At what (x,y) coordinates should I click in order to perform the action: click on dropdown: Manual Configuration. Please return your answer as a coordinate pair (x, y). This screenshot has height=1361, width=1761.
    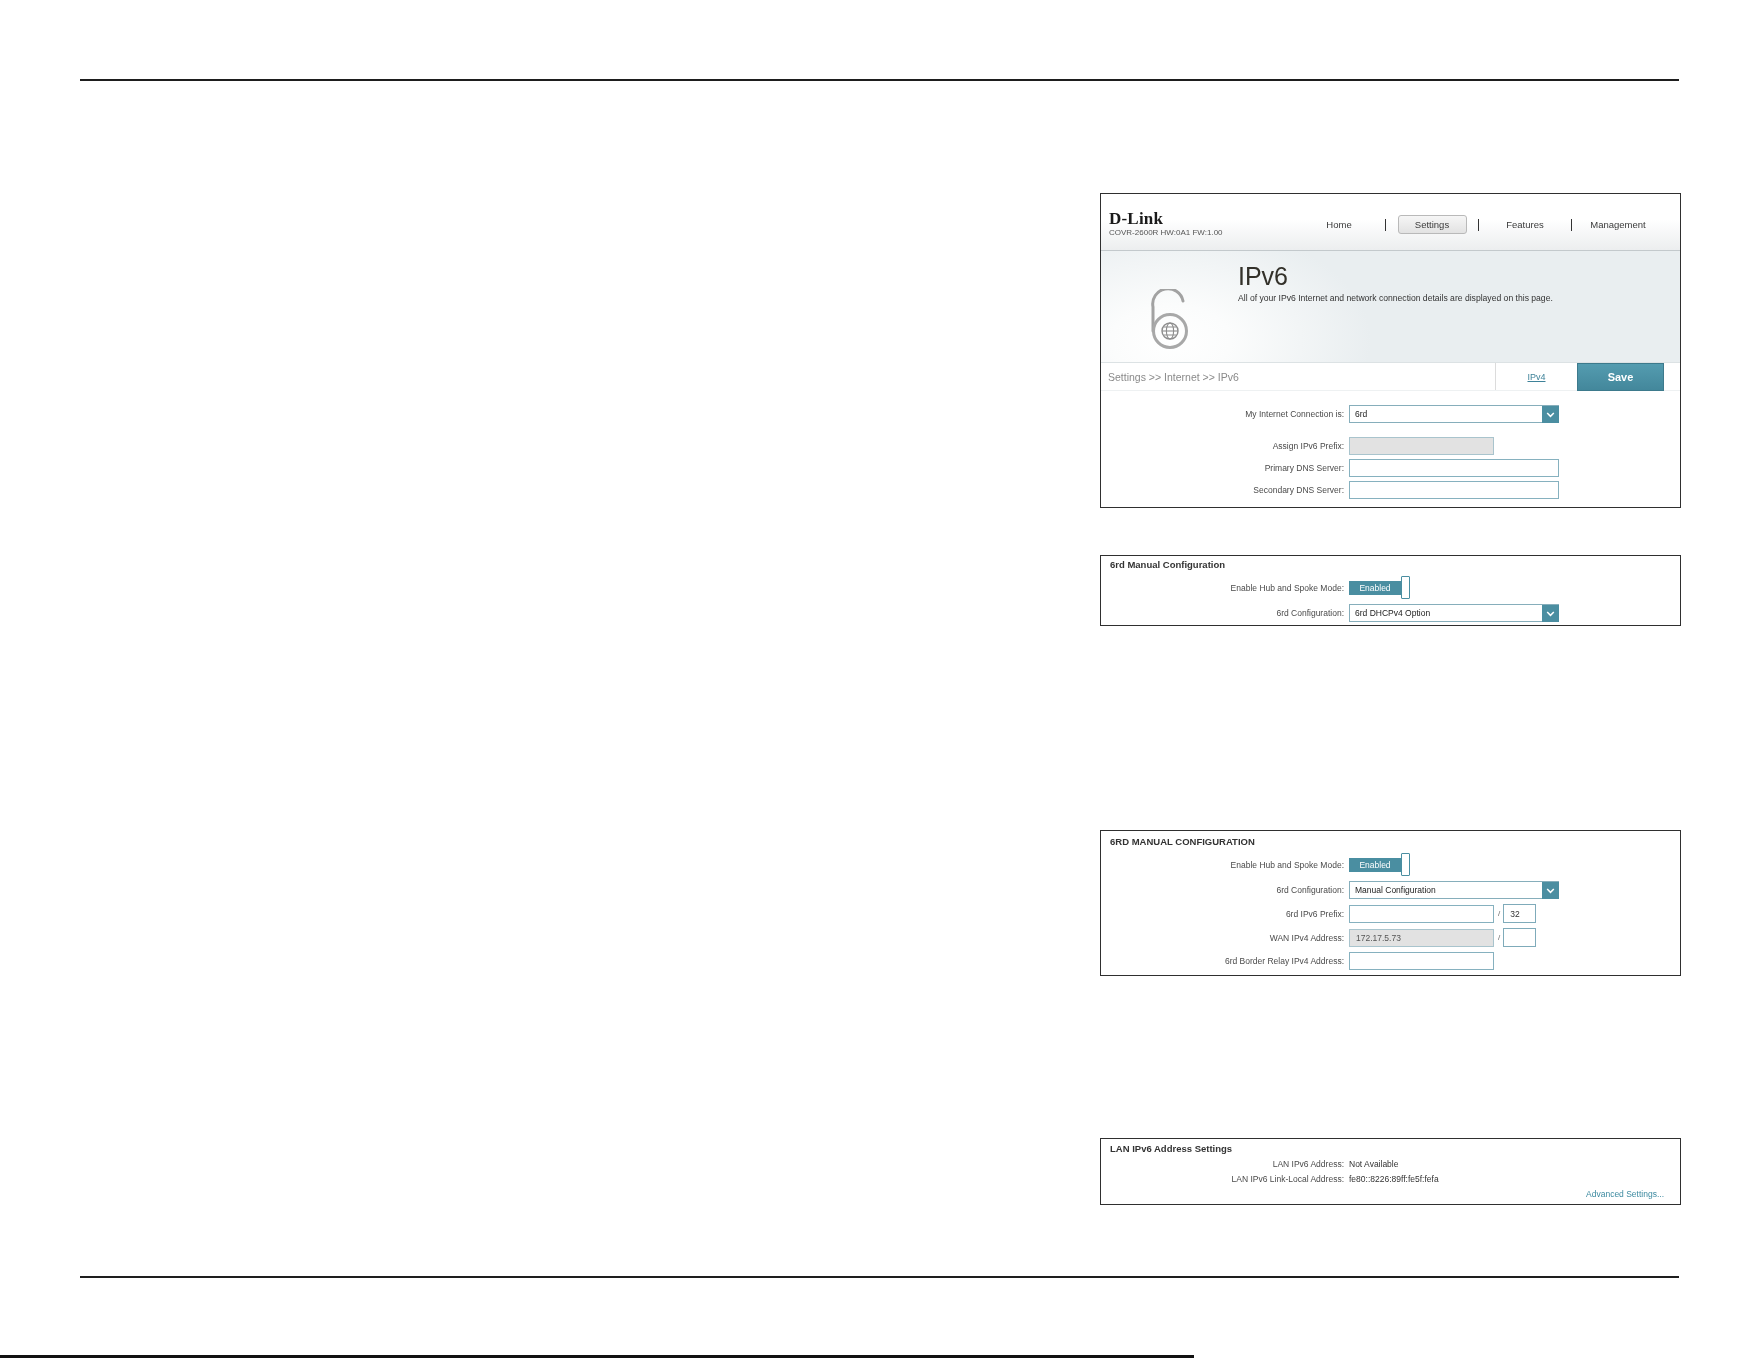
    Looking at the image, I should click on (1454, 890).